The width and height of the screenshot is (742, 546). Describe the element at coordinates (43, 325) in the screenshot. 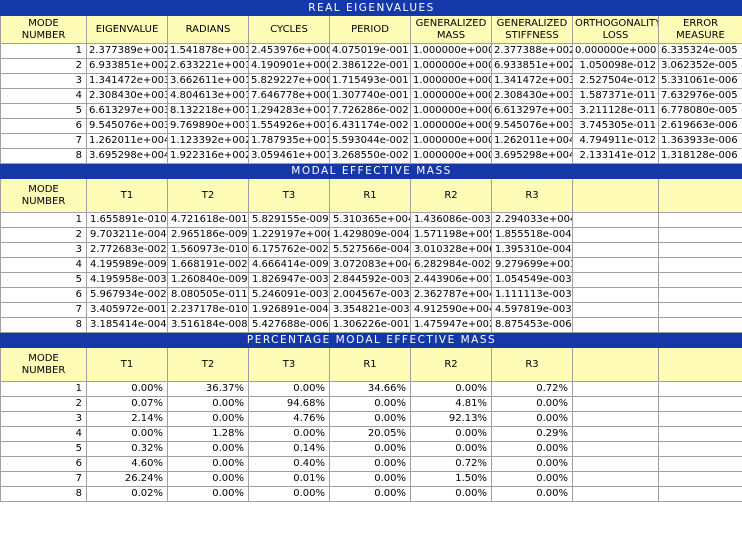

I see `mode-number-cell: 8` at that location.